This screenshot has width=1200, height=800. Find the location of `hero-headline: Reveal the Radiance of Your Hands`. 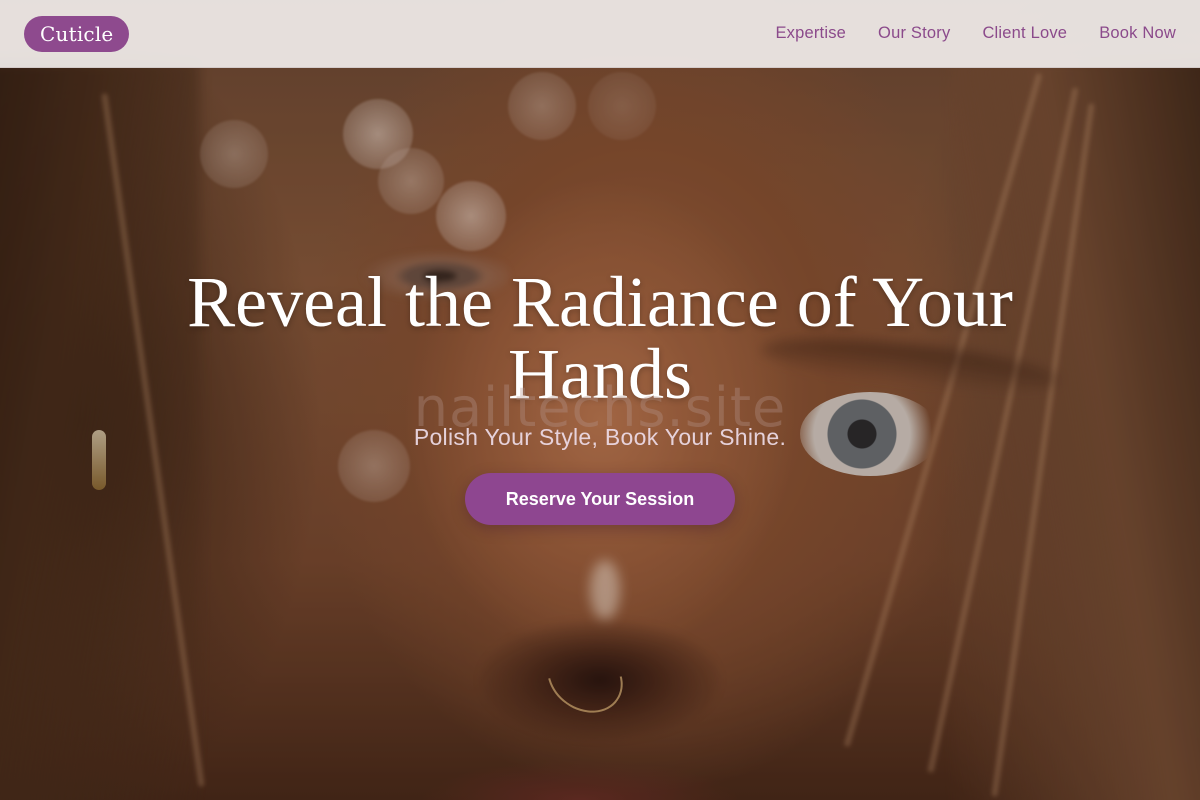

hero-headline: Reveal the Radiance of Your Hands is located at coordinates (600, 338).